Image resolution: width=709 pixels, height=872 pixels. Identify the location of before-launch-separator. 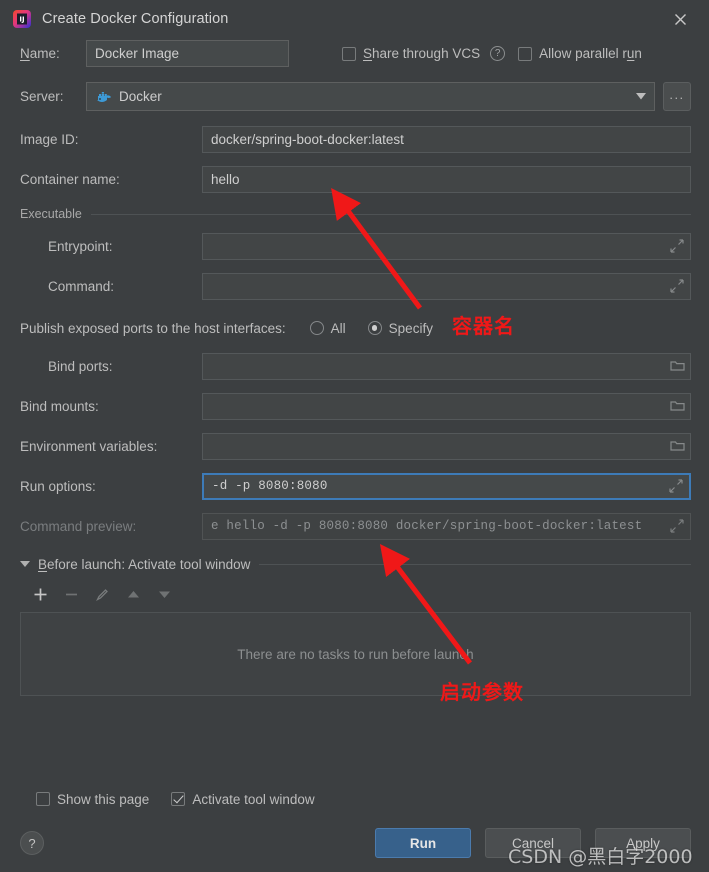
(475, 564).